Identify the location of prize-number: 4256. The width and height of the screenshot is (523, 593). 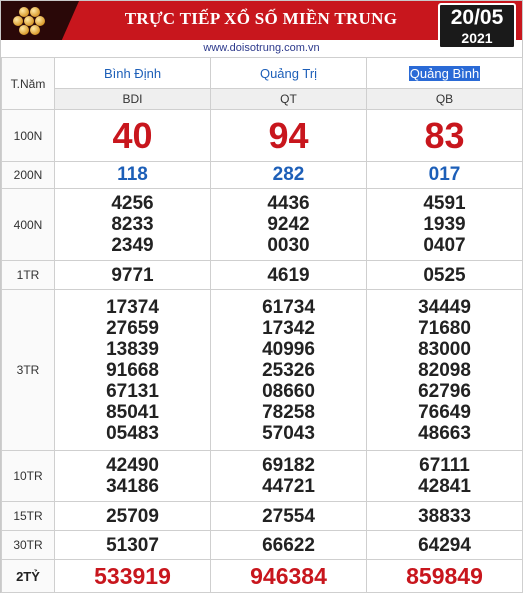
(132, 203).